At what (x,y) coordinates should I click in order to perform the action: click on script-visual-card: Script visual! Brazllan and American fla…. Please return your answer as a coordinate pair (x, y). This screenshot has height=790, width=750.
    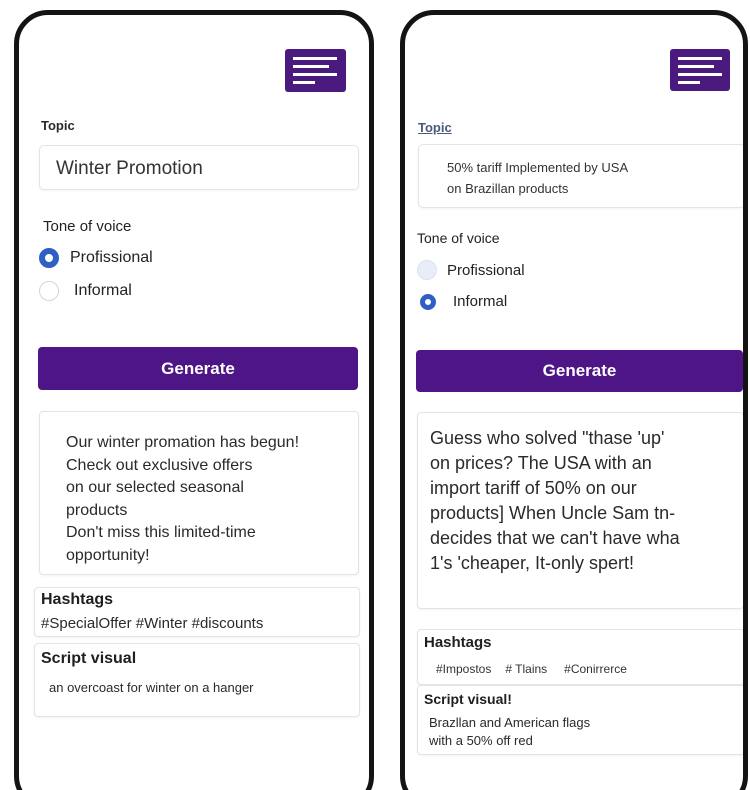
    Looking at the image, I should click on (580, 720).